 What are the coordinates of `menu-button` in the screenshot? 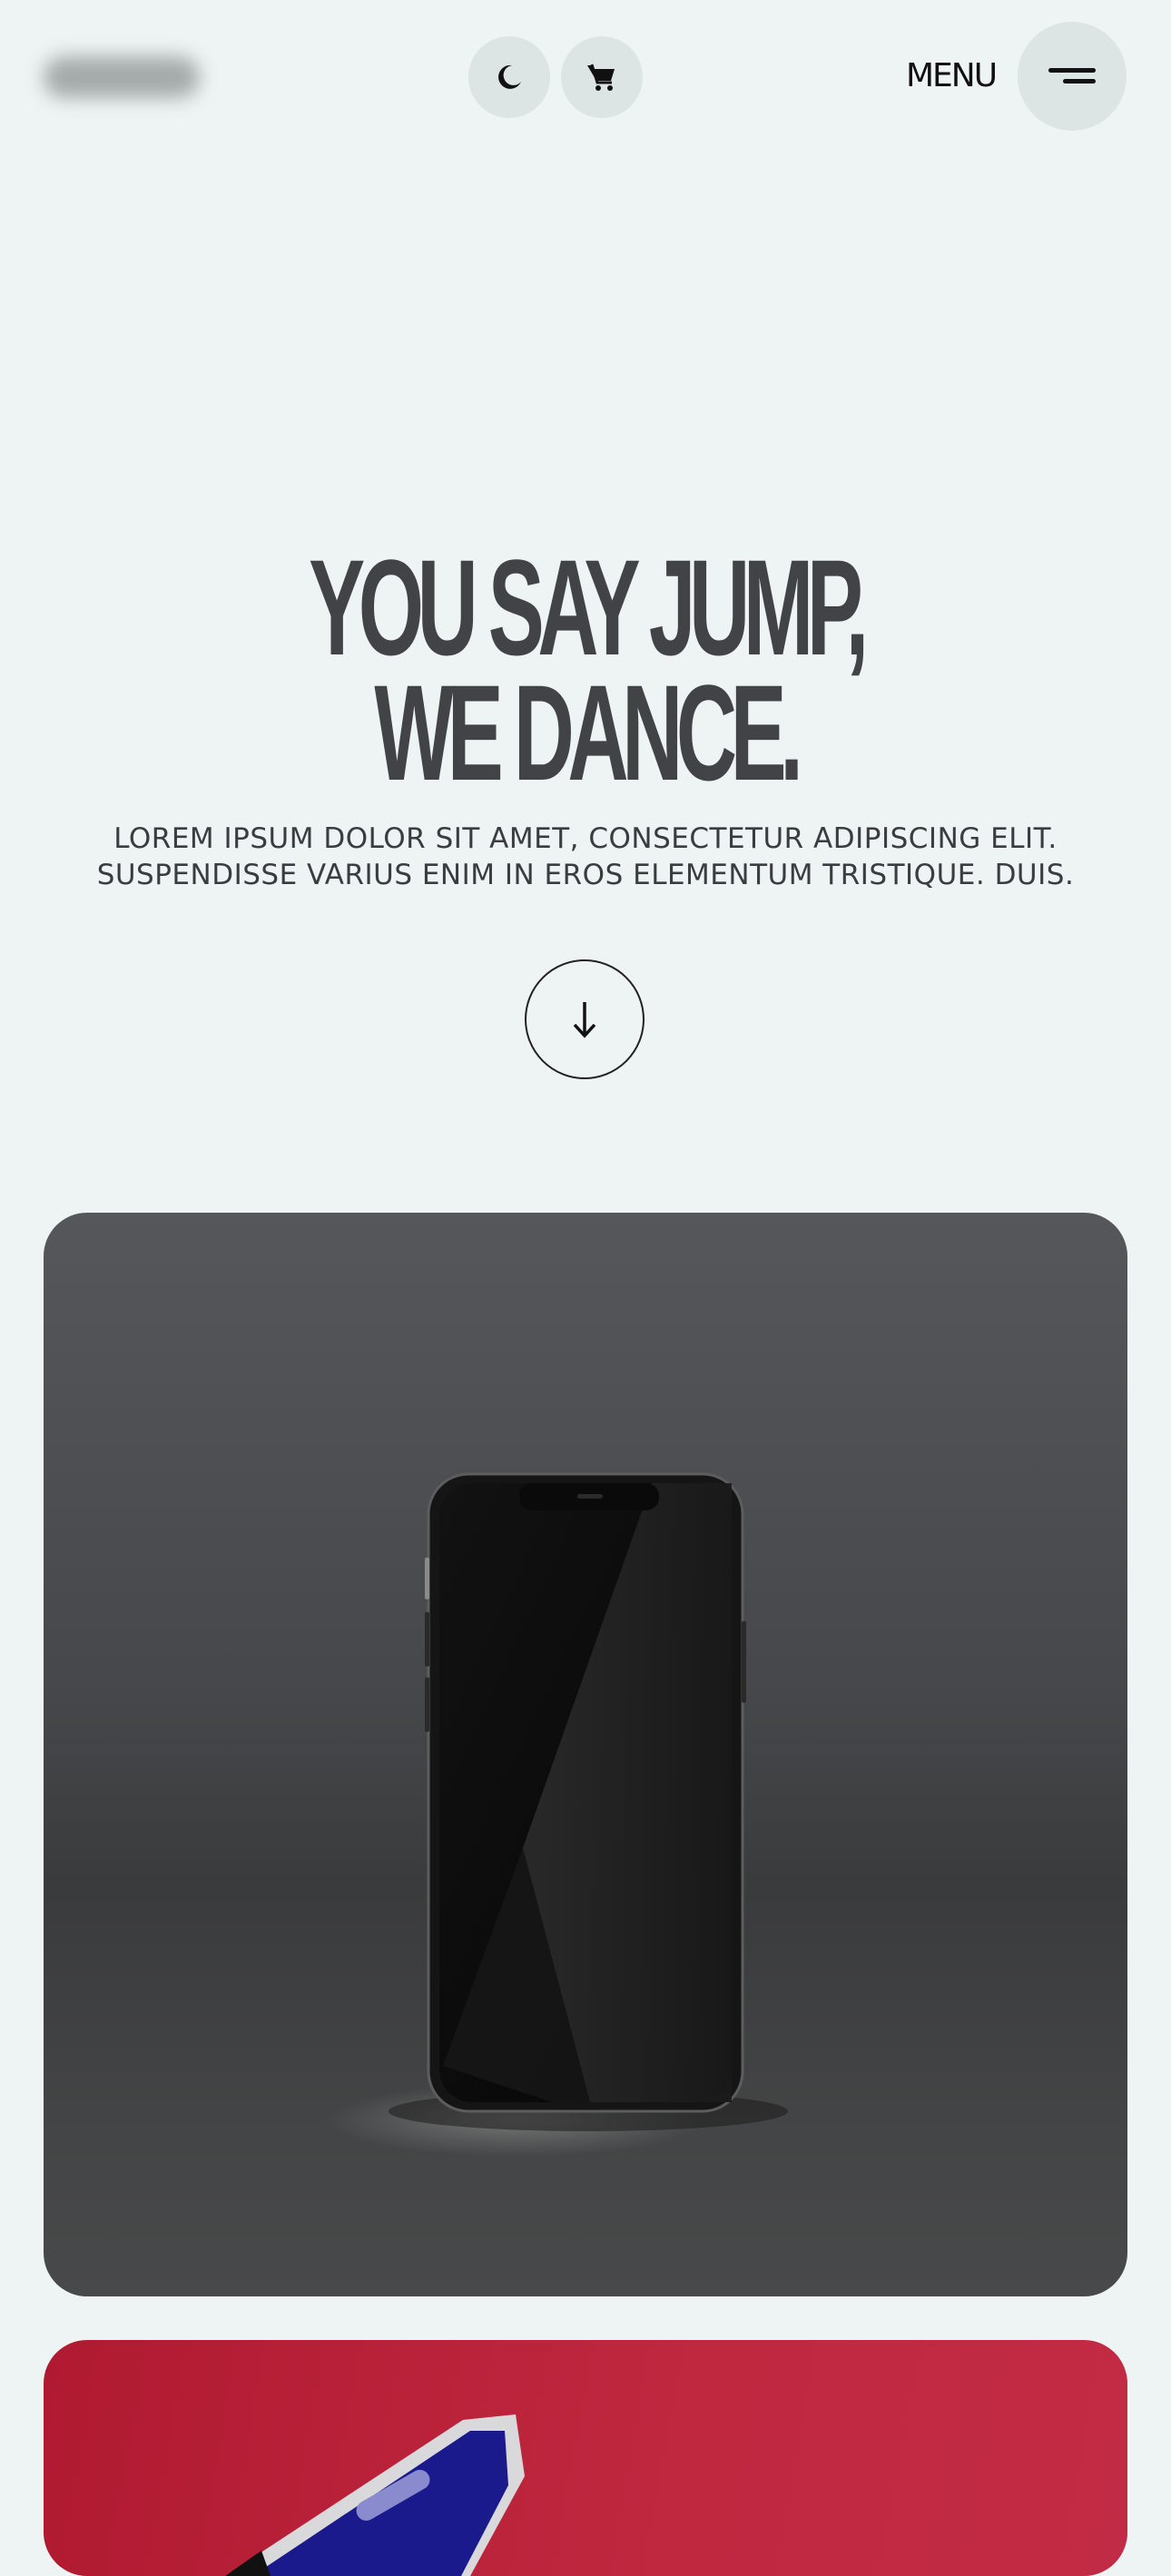 It's located at (1072, 76).